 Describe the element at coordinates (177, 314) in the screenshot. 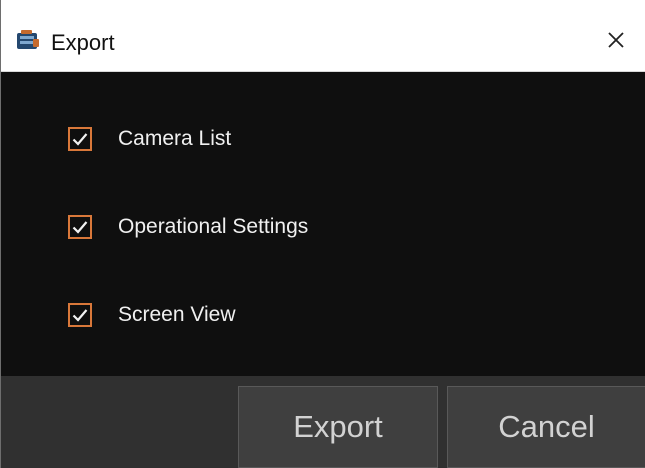

I see `screen-view-label: Screen View` at that location.